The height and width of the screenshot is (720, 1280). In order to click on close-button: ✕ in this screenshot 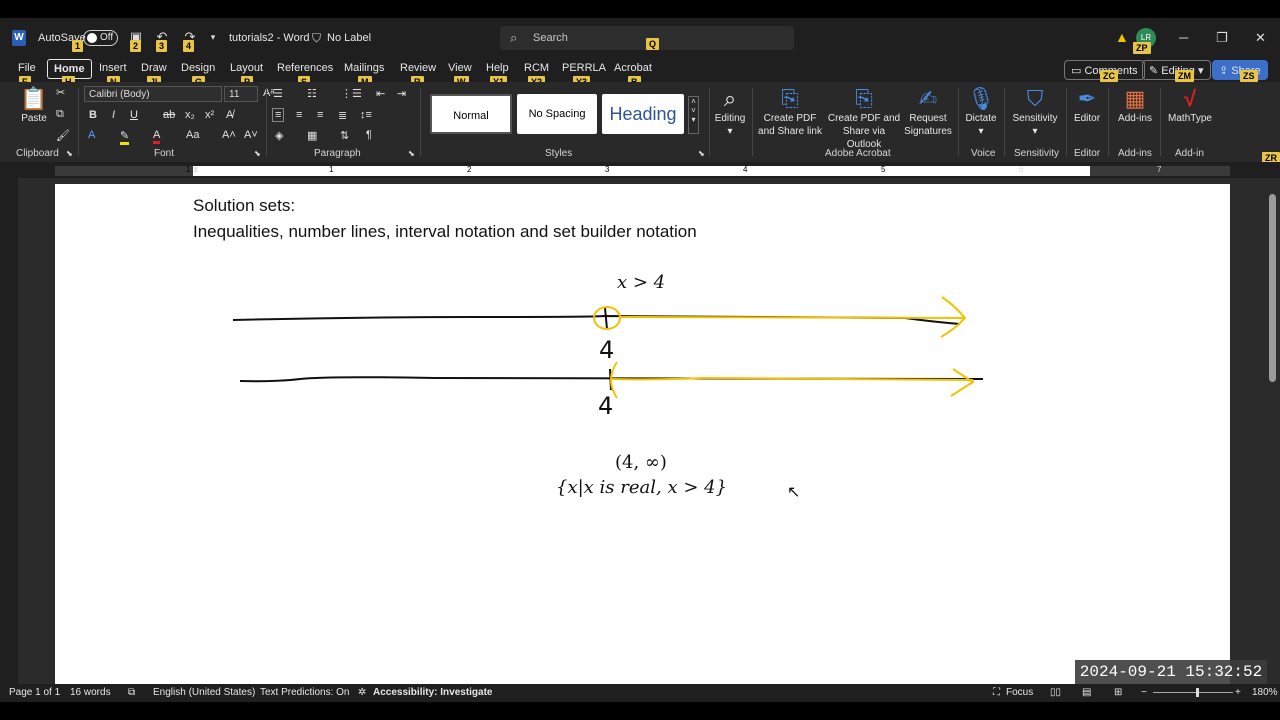, I will do `click(1260, 38)`.